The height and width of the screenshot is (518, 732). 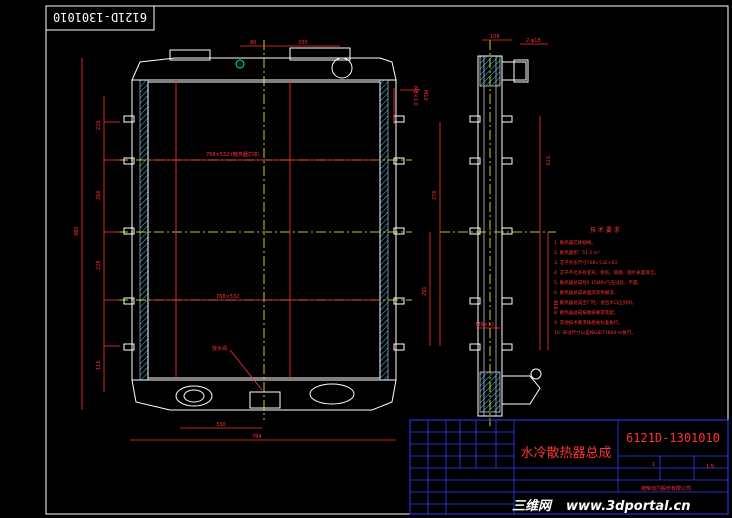 What do you see at coordinates (303, 43) in the screenshot?
I see `dim-top-b: 330` at bounding box center [303, 43].